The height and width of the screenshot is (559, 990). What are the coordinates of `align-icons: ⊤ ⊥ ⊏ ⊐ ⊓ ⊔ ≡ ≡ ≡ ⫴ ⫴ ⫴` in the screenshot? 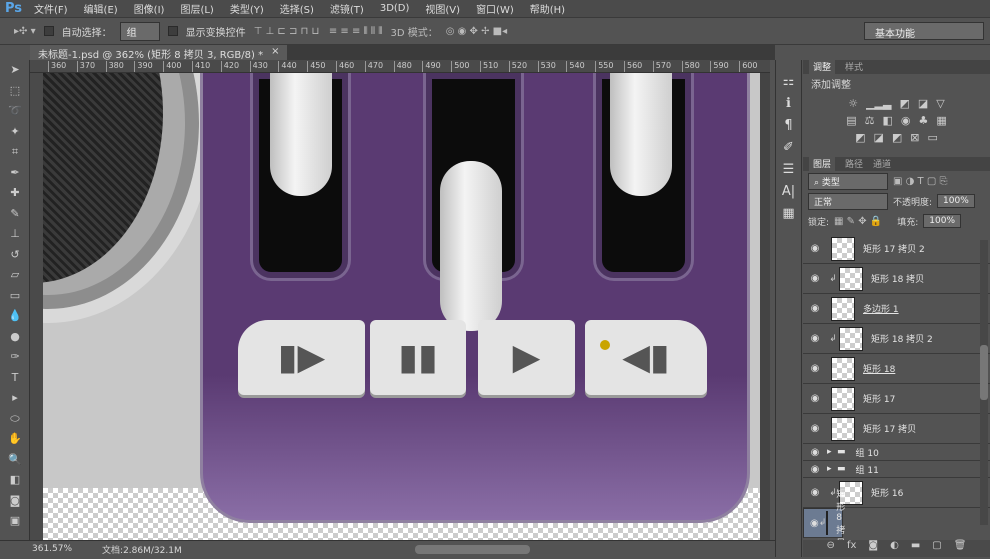 It's located at (318, 31).